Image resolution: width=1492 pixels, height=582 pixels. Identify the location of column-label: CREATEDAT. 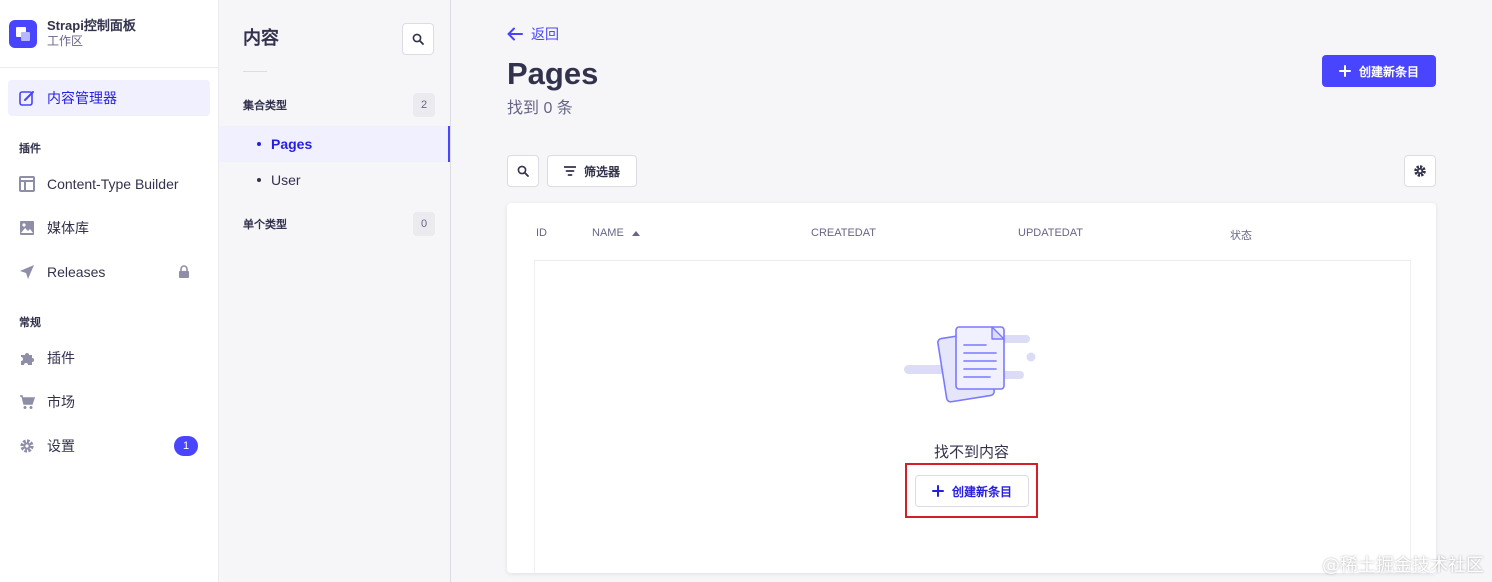
(843, 233).